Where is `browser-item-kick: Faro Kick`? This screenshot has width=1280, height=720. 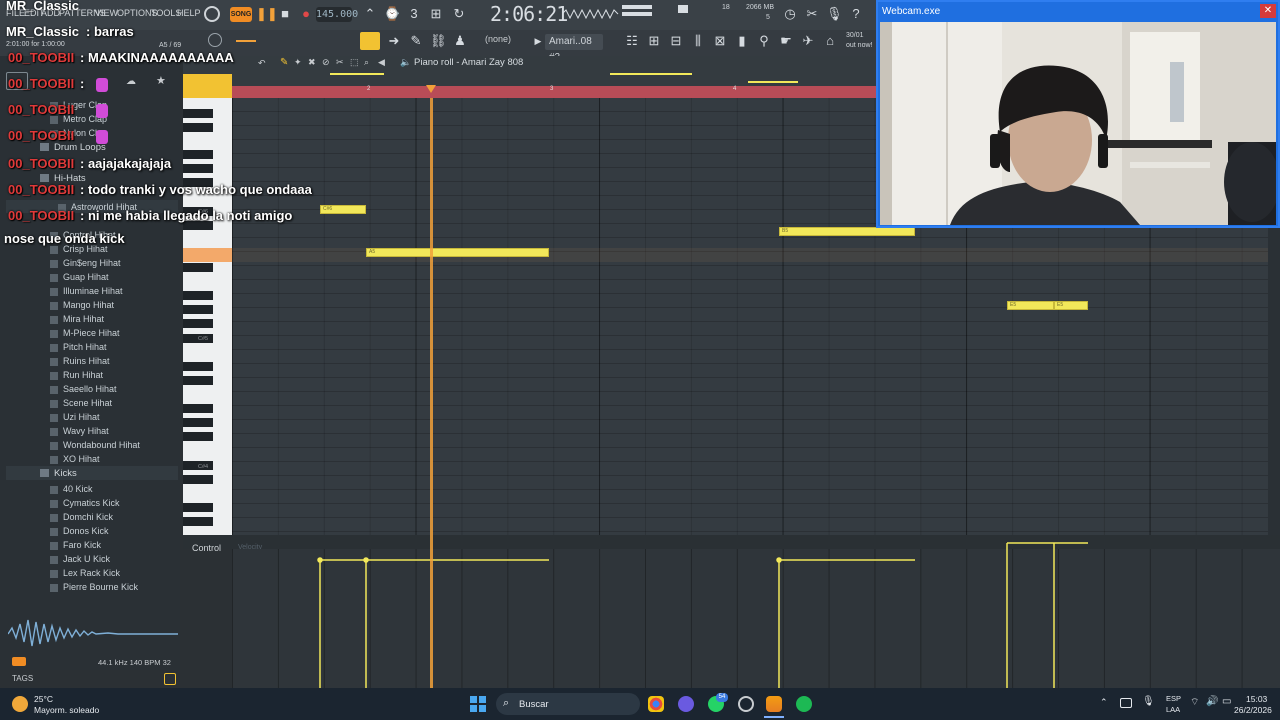 browser-item-kick: Faro Kick is located at coordinates (75, 545).